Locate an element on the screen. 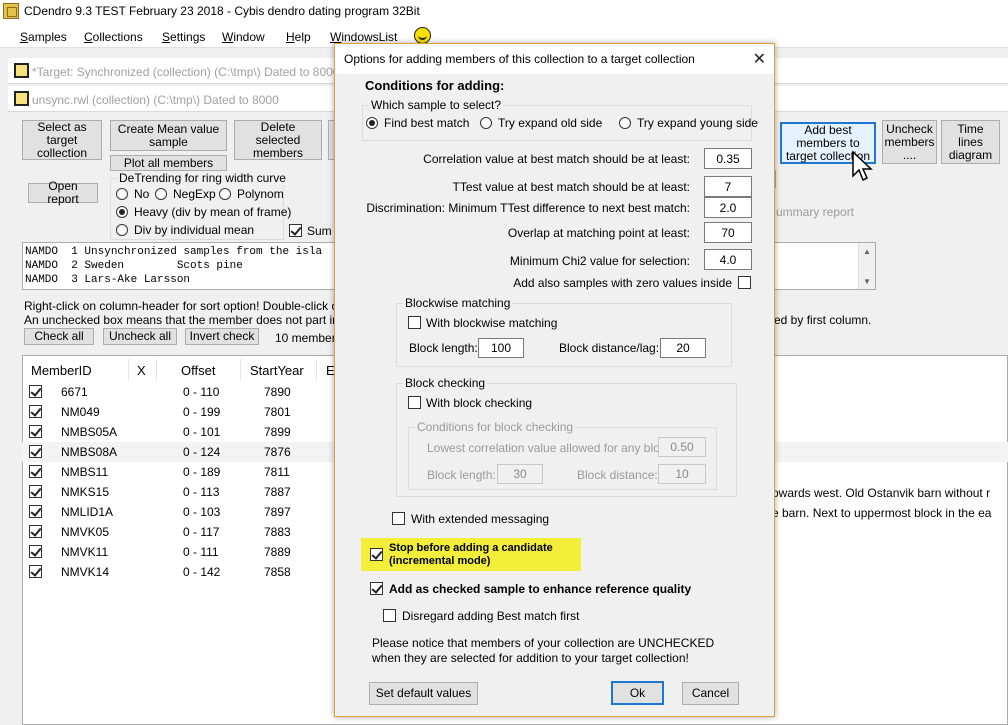  select-target-button: Select as target collection is located at coordinates (62, 140).